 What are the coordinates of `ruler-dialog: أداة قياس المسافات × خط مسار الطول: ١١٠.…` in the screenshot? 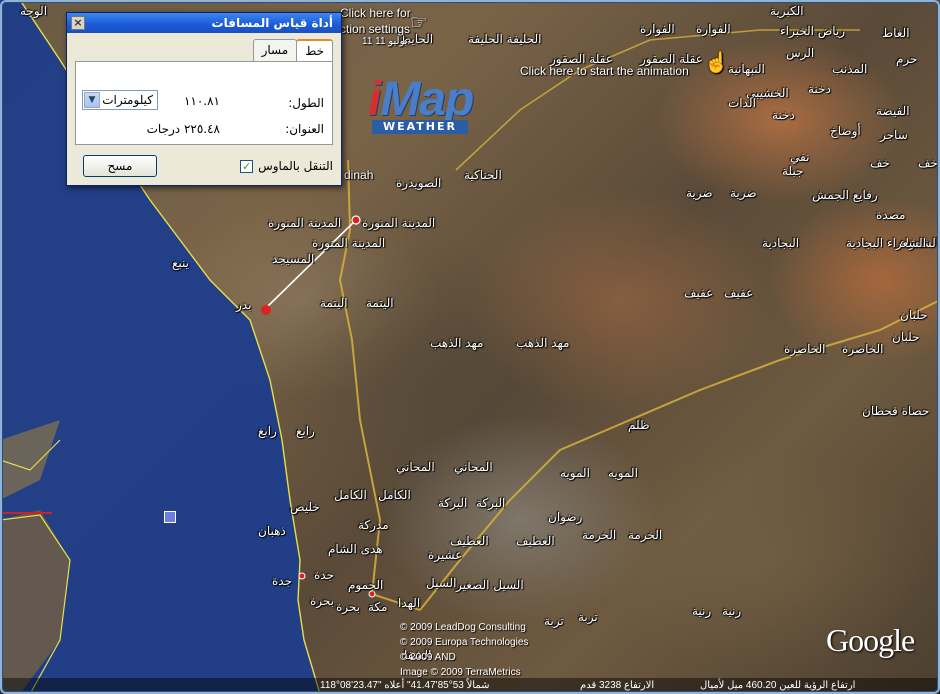 It's located at (204, 99).